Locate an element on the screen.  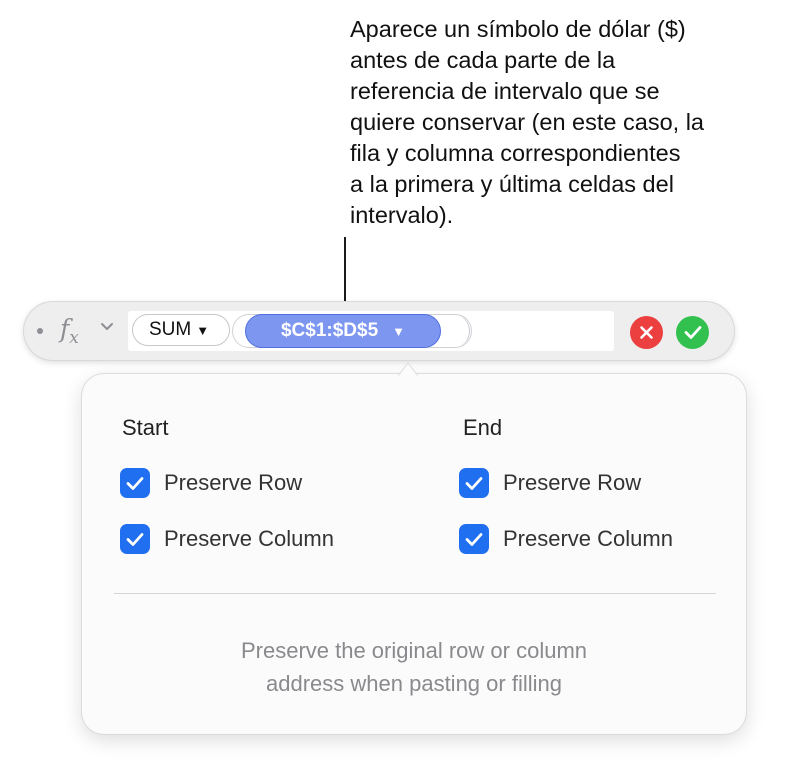
start-title: Start is located at coordinates (145, 427).